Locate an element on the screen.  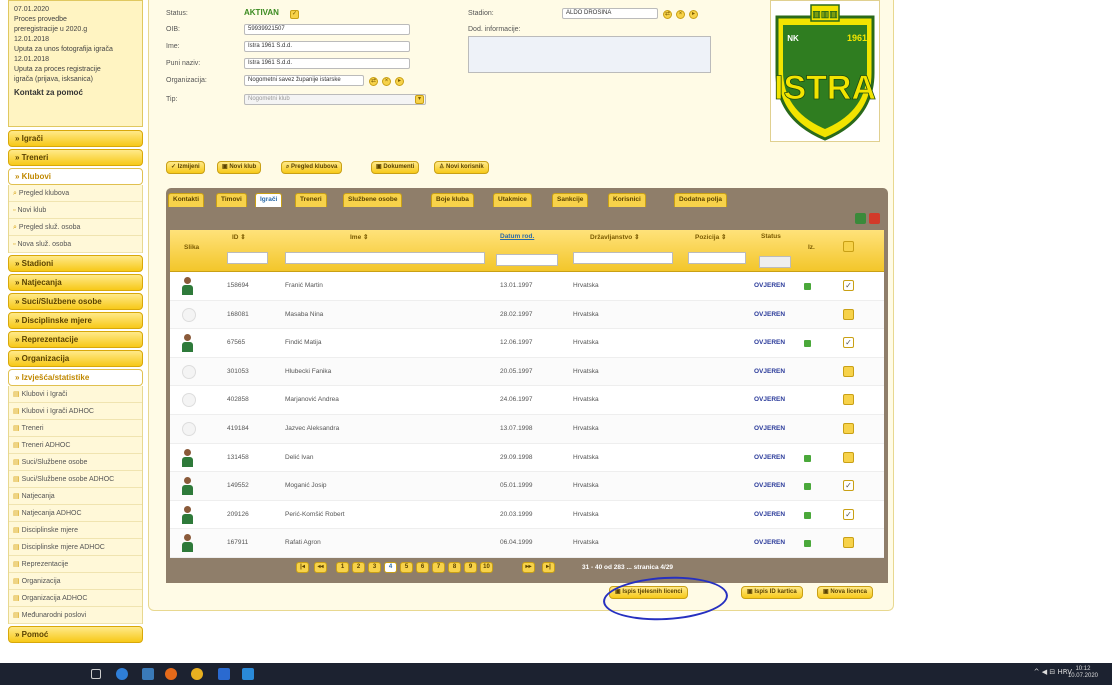
sidebar-subitem: ▤ Natjecanja is located at coordinates (75, 496).